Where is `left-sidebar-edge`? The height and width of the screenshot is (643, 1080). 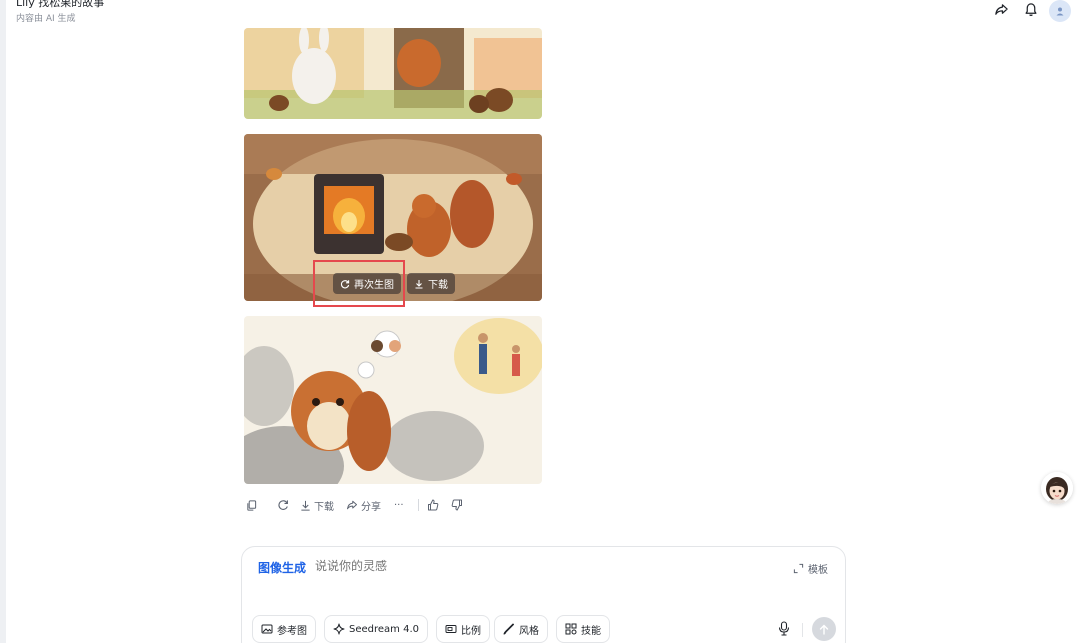 left-sidebar-edge is located at coordinates (3, 321).